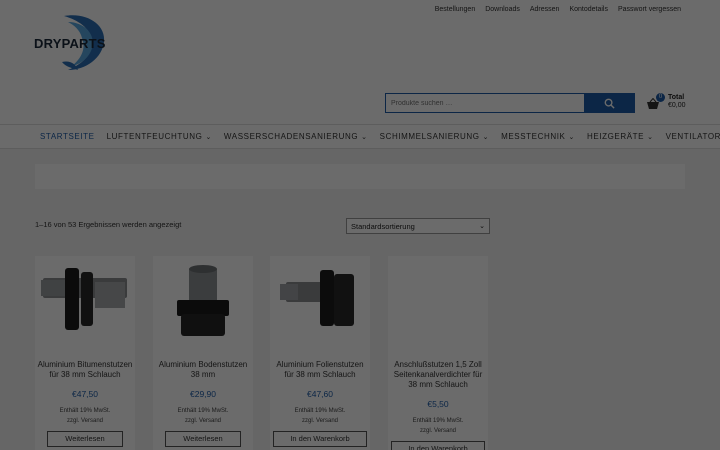 This screenshot has height=450, width=720. I want to click on search-input, so click(485, 103).